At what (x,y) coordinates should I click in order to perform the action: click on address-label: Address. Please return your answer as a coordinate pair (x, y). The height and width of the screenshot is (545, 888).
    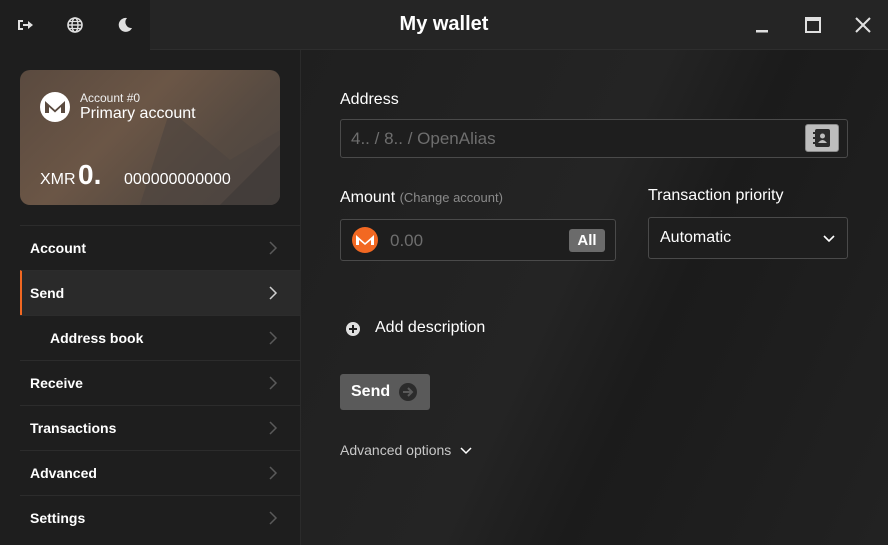
    Looking at the image, I should click on (369, 99).